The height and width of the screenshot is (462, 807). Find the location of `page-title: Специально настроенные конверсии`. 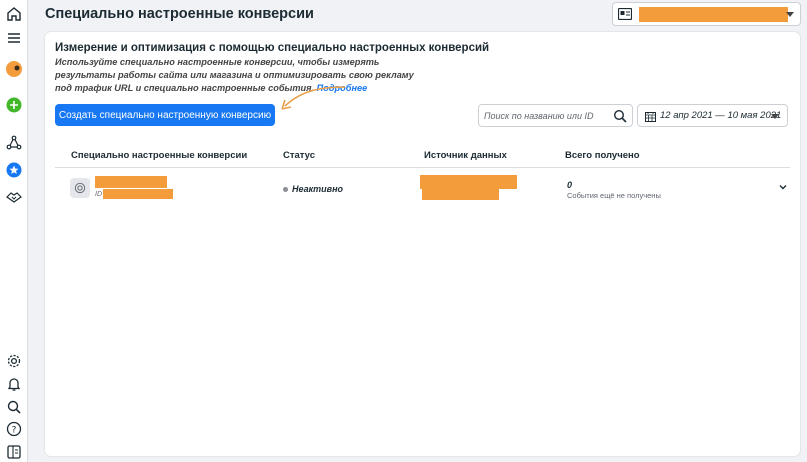

page-title: Специально настроенные конверсии is located at coordinates (179, 14).